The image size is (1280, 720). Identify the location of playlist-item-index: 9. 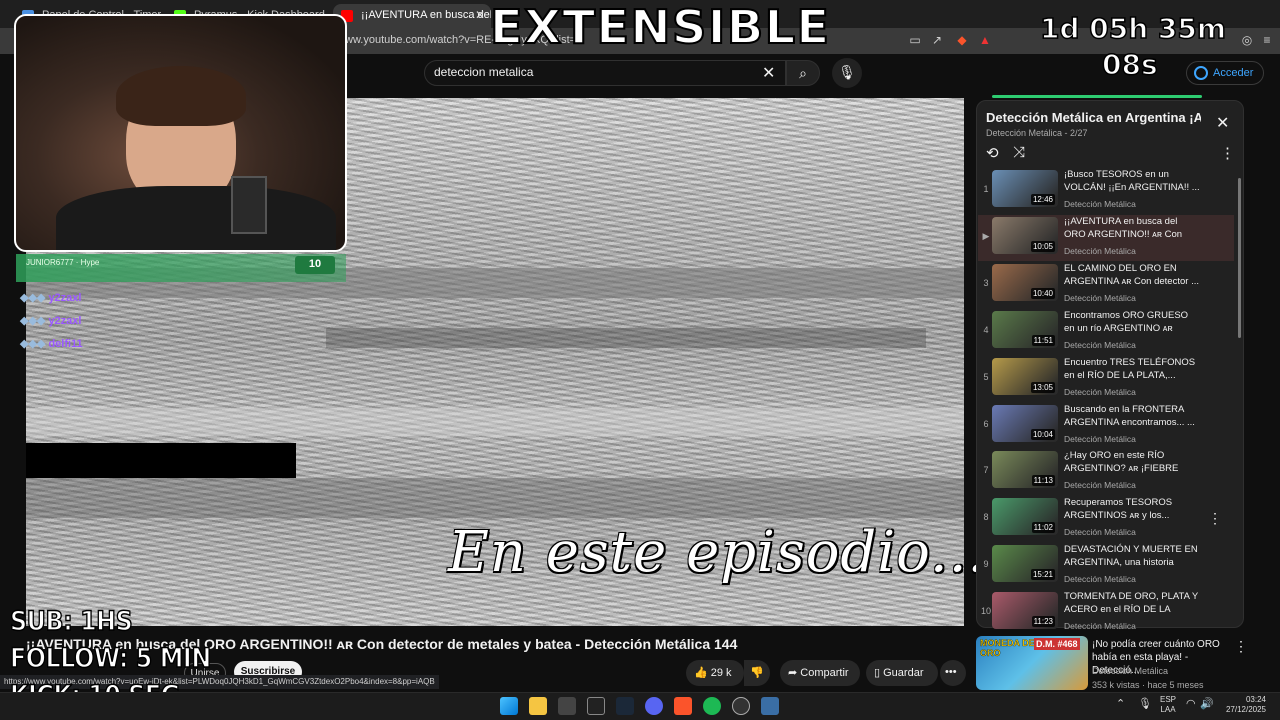
(986, 564).